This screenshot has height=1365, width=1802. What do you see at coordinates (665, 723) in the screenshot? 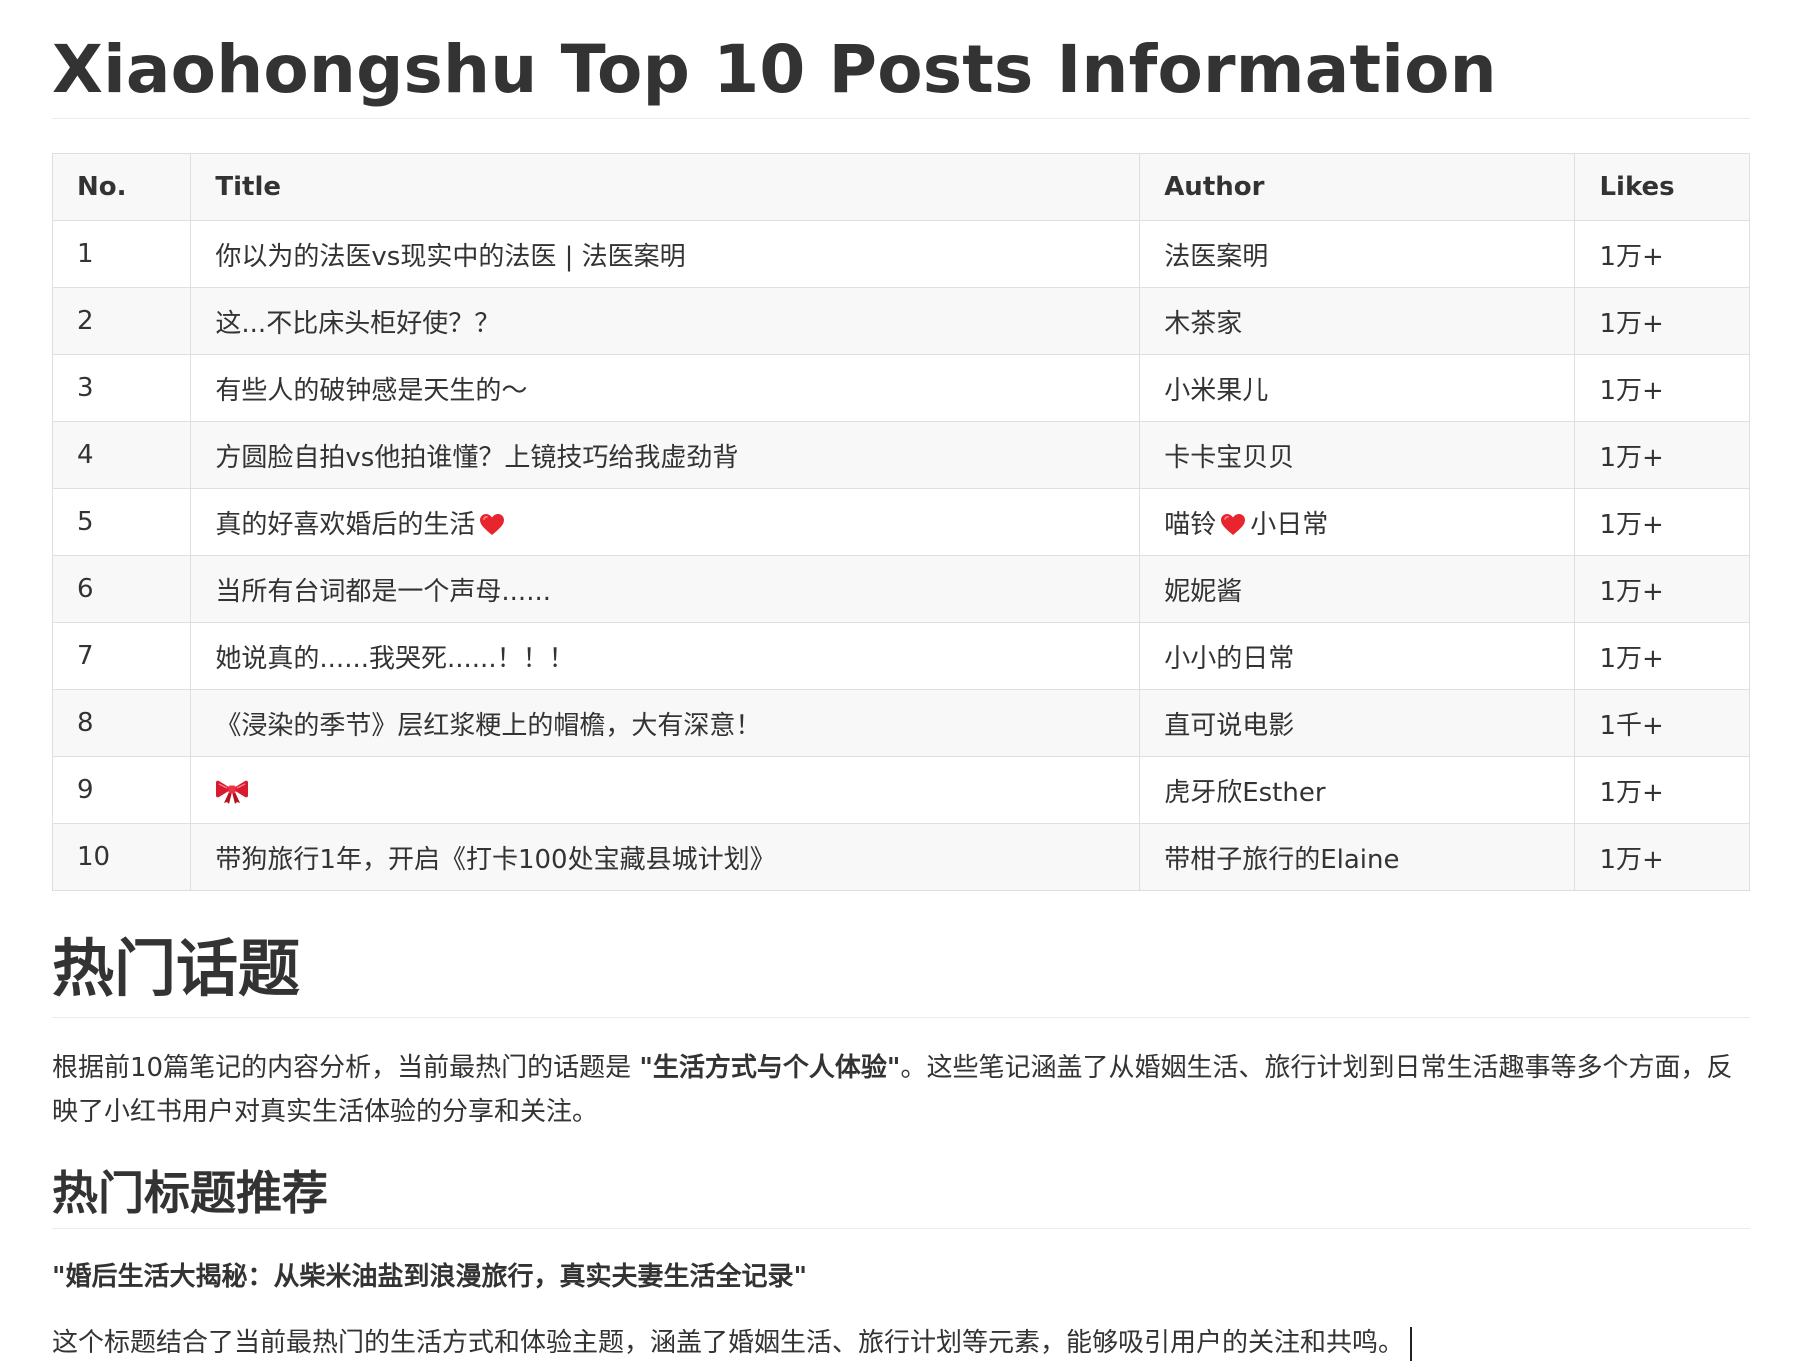
I see `cell-title: 《浸染的季节》层红浆粳上的帽檐，大有深意！` at bounding box center [665, 723].